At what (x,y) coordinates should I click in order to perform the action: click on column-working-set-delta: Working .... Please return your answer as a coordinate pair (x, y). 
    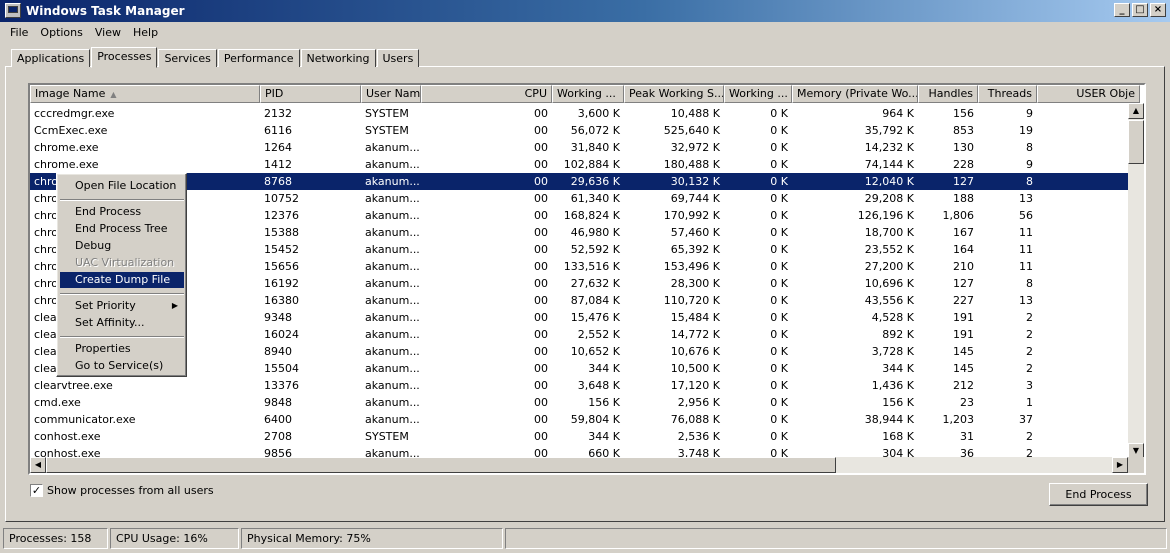
    Looking at the image, I should click on (758, 94).